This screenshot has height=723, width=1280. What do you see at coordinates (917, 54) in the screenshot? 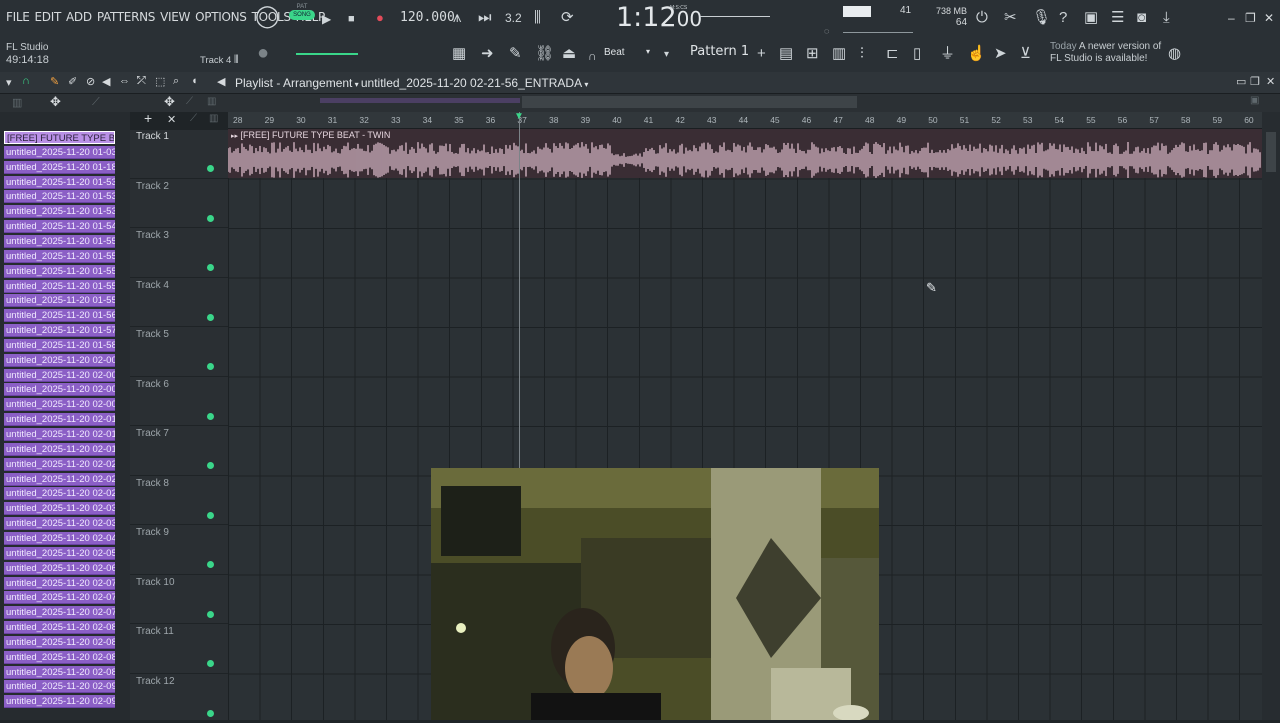
I see `file-icon: ▯` at bounding box center [917, 54].